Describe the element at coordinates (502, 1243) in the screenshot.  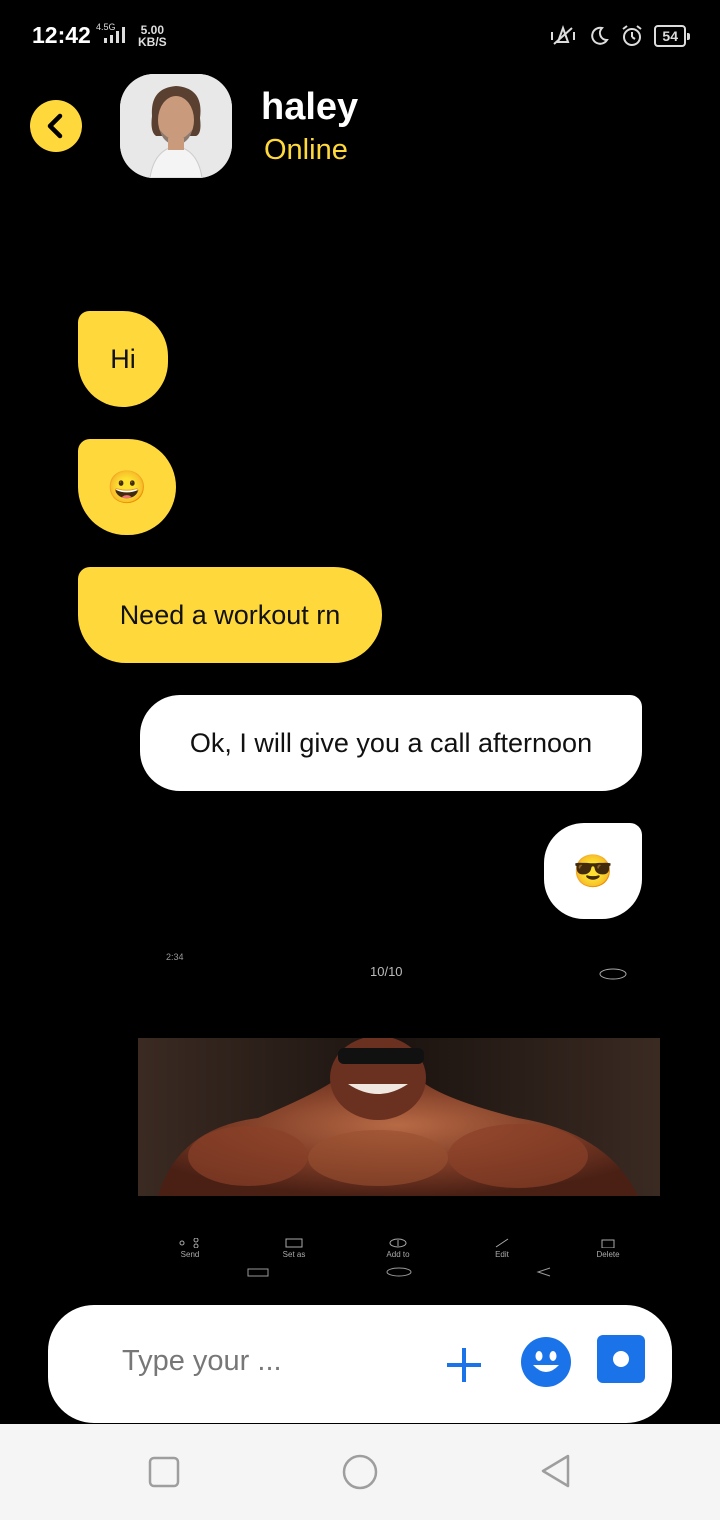
I see `edit-icon` at that location.